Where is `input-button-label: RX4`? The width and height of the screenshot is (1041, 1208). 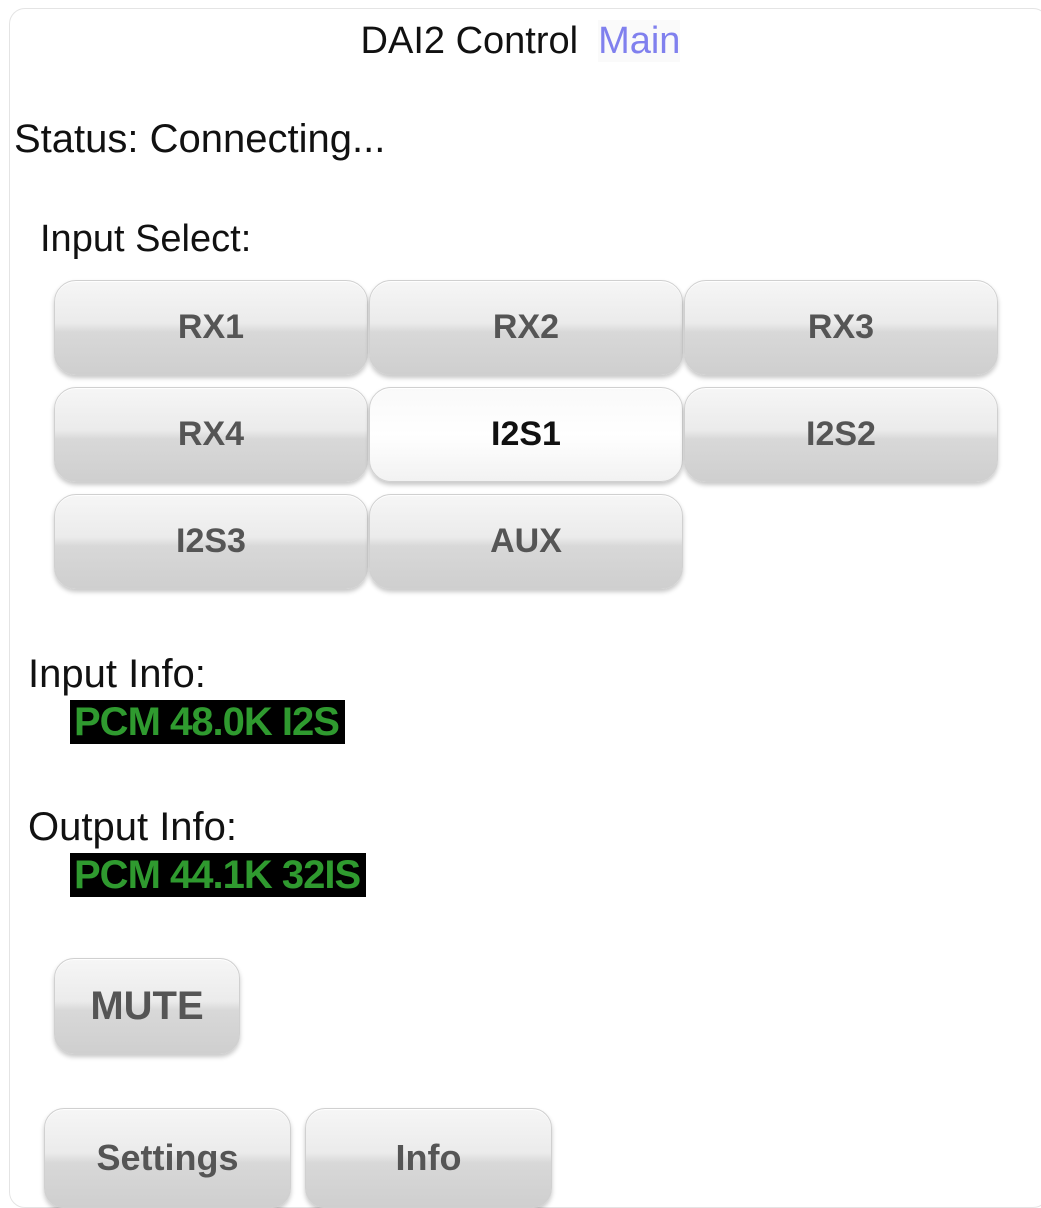
input-button-label: RX4 is located at coordinates (211, 434).